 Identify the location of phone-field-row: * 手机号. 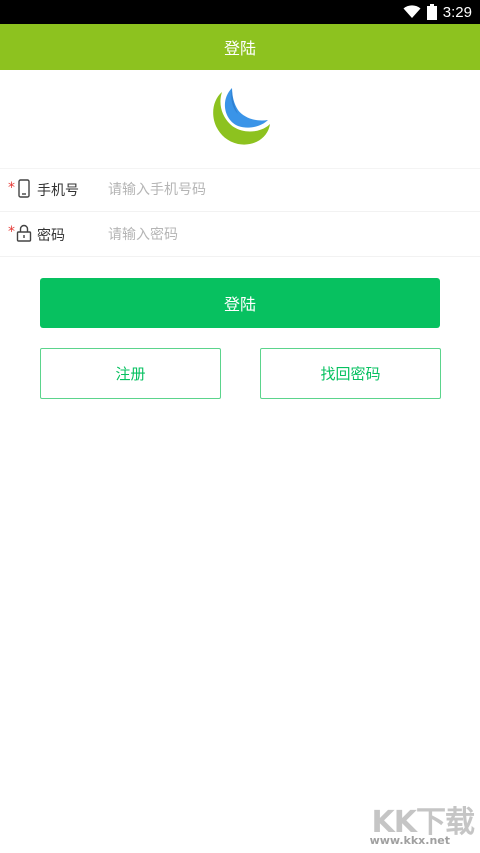
(240, 190).